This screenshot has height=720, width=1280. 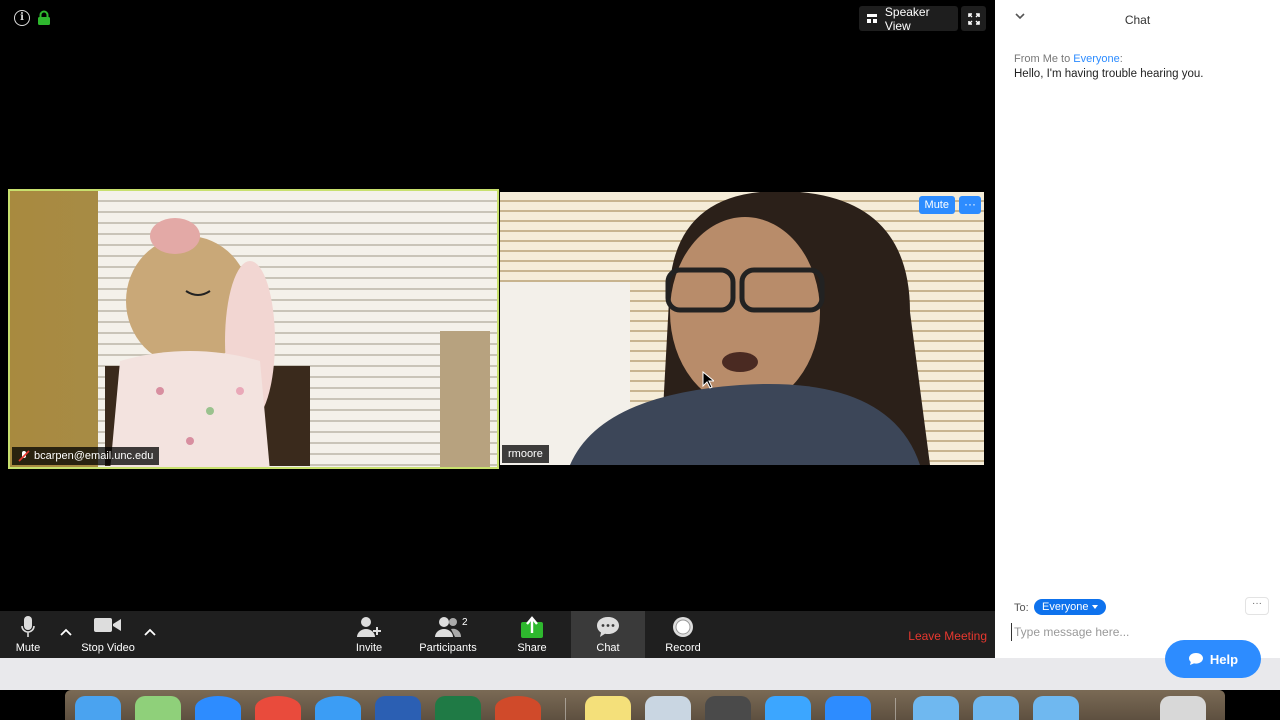 I want to click on numbers-icon, so click(x=788, y=708).